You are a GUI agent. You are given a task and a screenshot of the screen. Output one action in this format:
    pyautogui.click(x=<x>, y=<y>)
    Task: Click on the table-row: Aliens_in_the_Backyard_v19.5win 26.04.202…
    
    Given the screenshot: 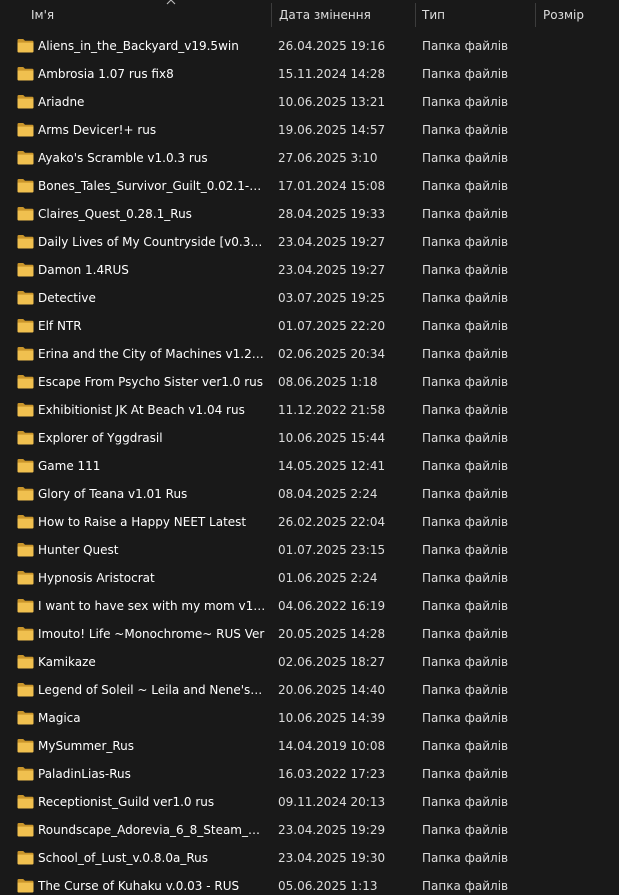 What is the action you would take?
    pyautogui.click(x=309, y=46)
    